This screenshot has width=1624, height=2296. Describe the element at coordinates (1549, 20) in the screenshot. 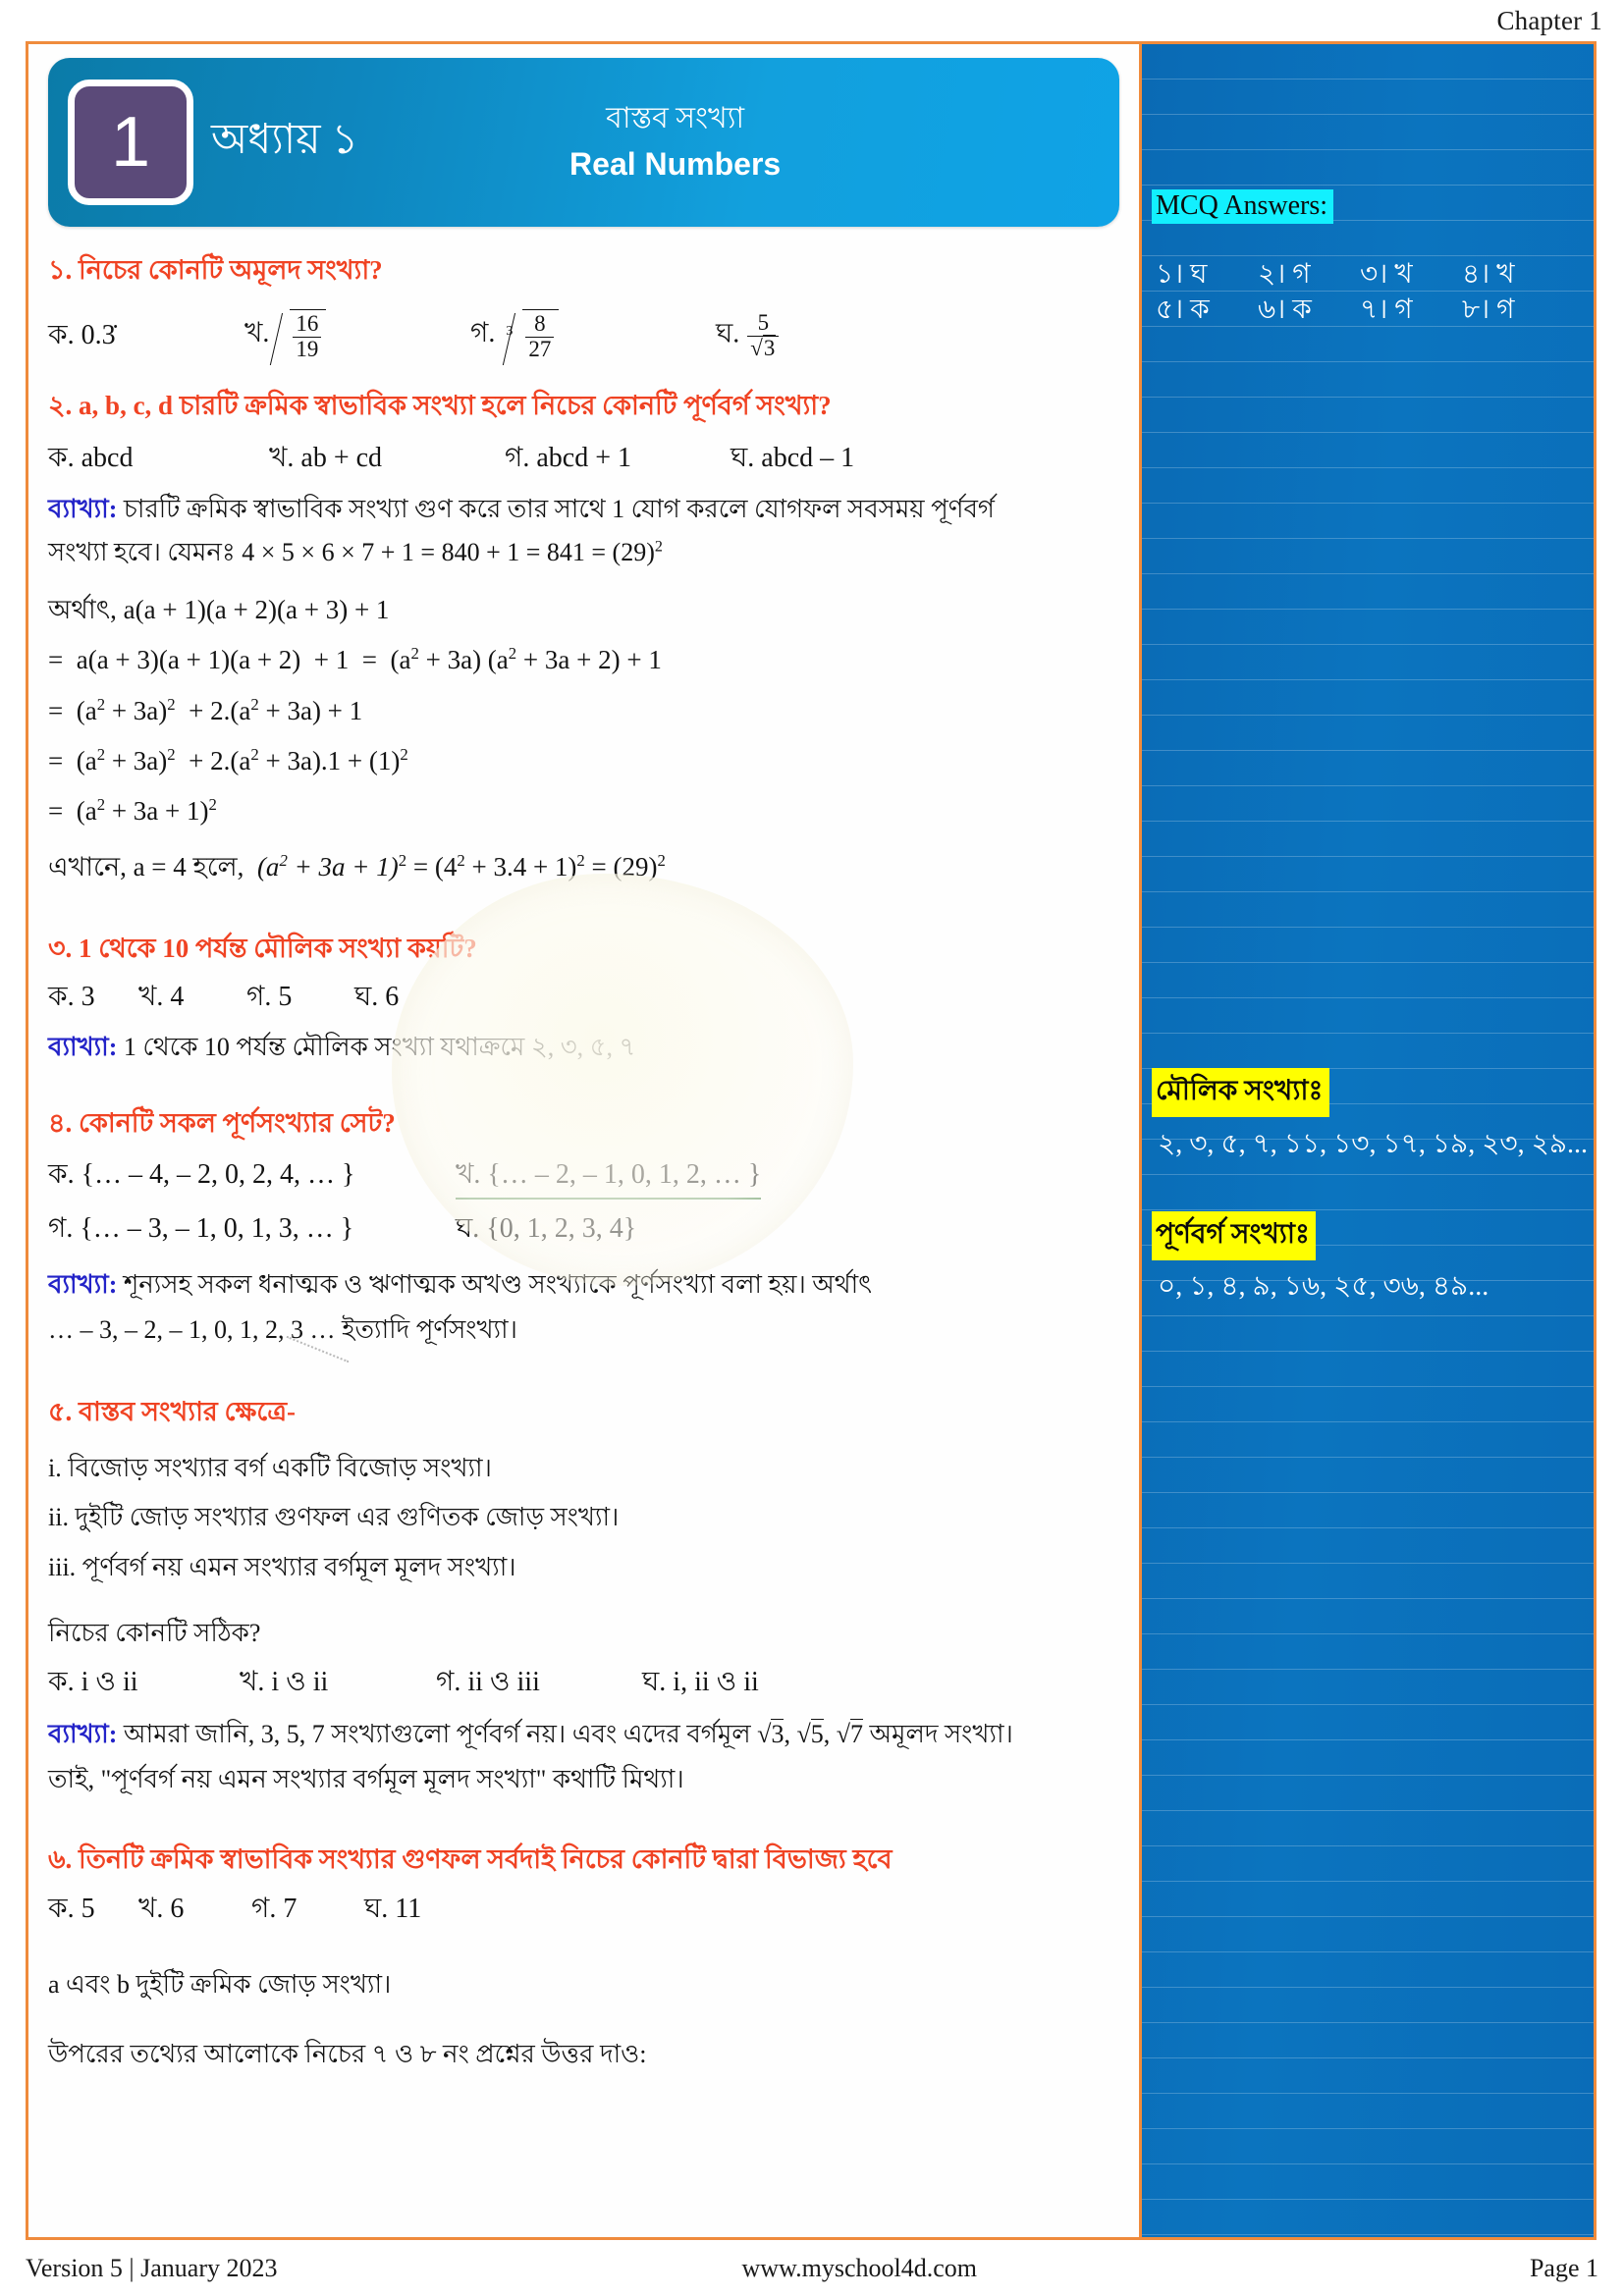

I see `chapter-header-label: Chapter 1` at that location.